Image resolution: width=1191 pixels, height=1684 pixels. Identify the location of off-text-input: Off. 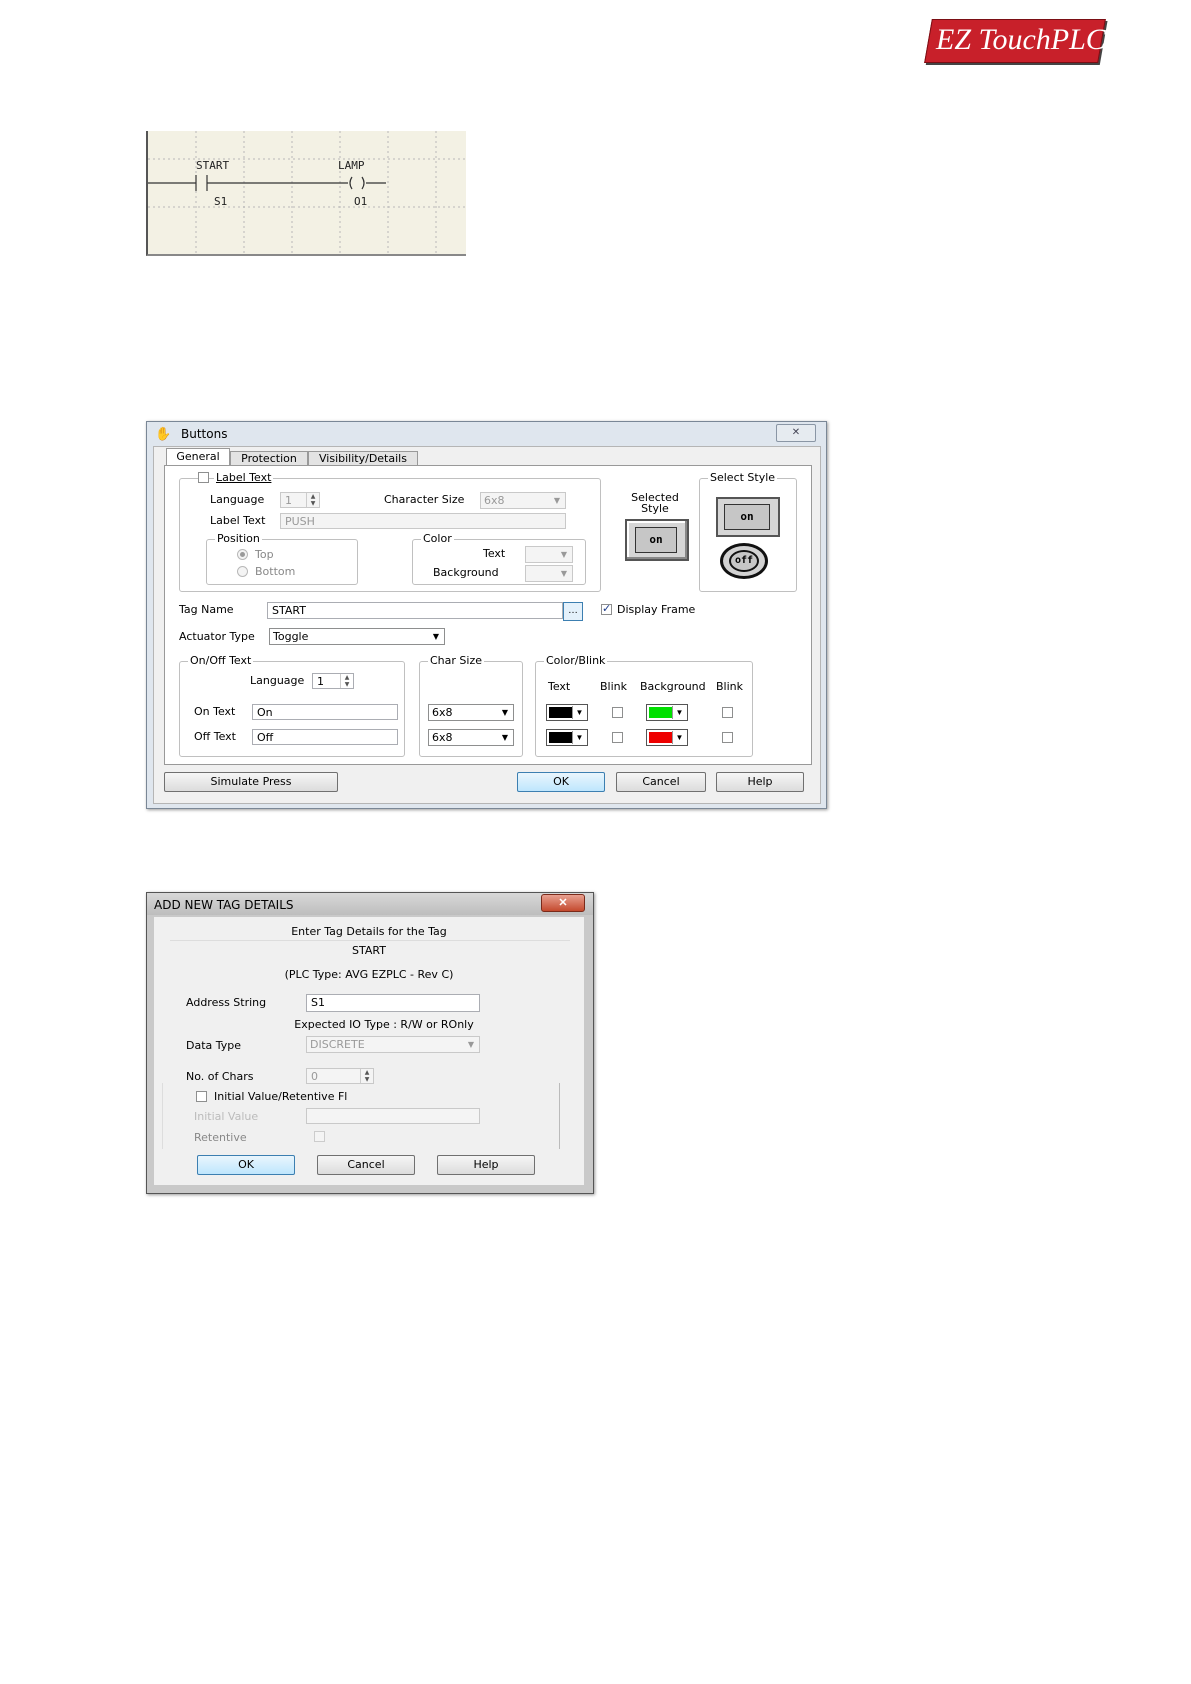
(325, 737).